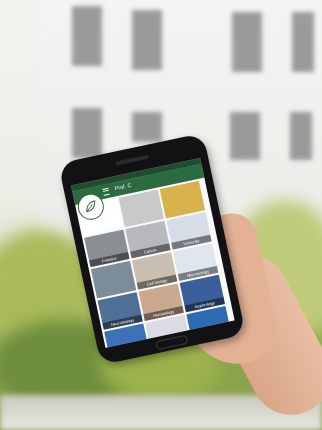  Describe the element at coordinates (123, 187) in the screenshot. I see `app-title: Prof. C` at that location.